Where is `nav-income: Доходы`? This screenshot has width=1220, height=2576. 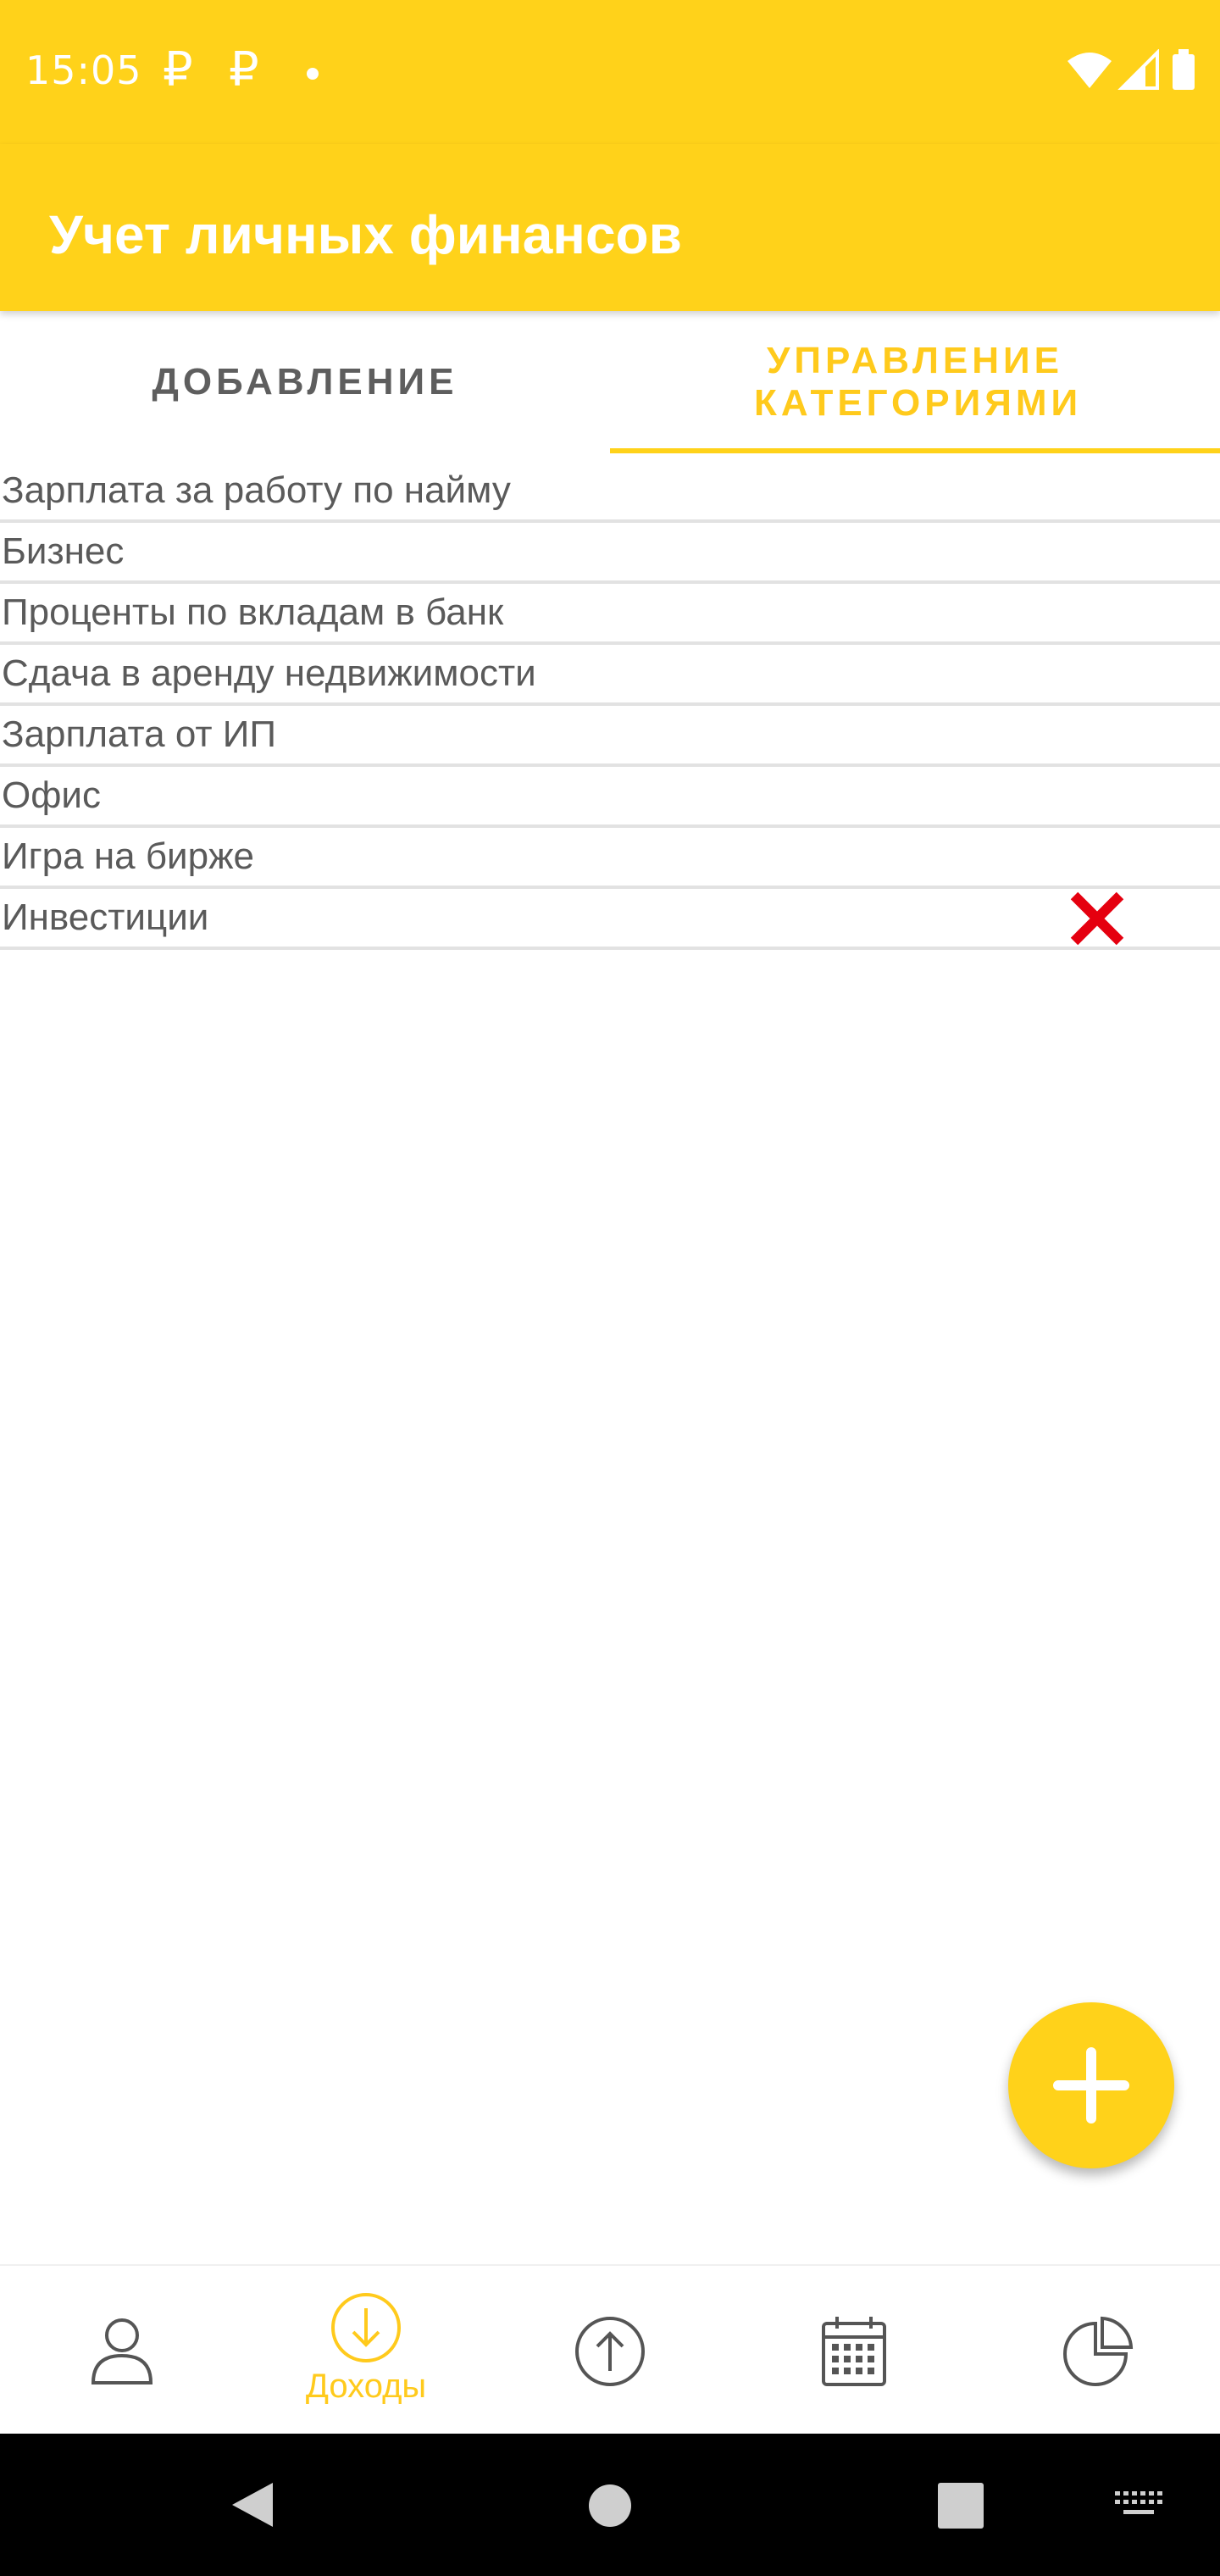 nav-income: Доходы is located at coordinates (366, 2350).